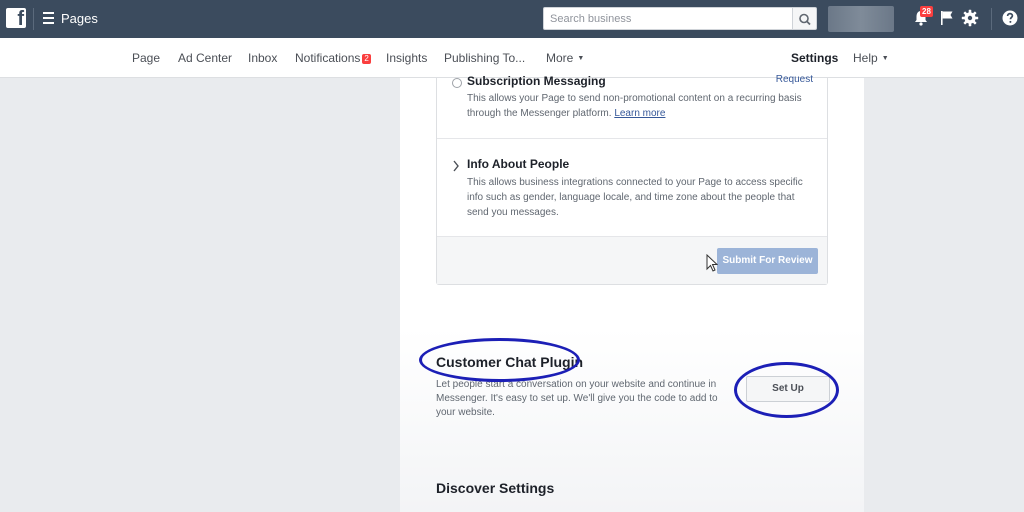 Image resolution: width=1024 pixels, height=512 pixels. Describe the element at coordinates (79, 18) in the screenshot. I see `app-title: Pages` at that location.